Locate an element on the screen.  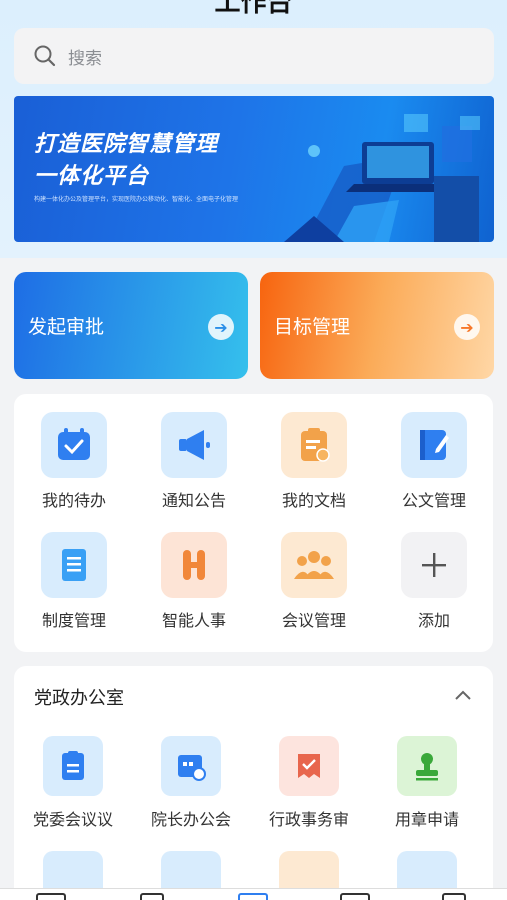
goal-management-card: 目标管理 ➔ is located at coordinates (377, 325).